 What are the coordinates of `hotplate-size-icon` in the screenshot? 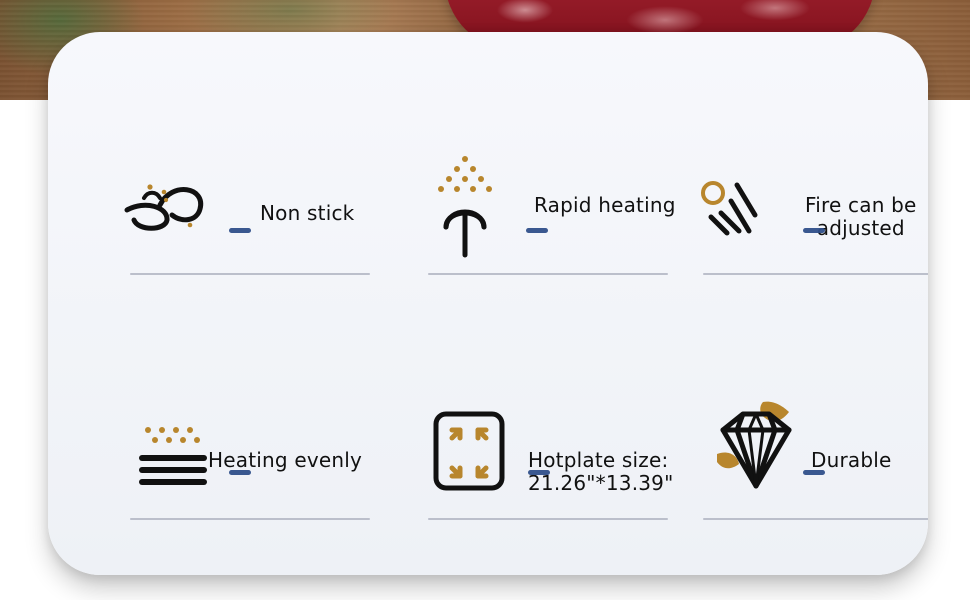 It's located at (470, 450).